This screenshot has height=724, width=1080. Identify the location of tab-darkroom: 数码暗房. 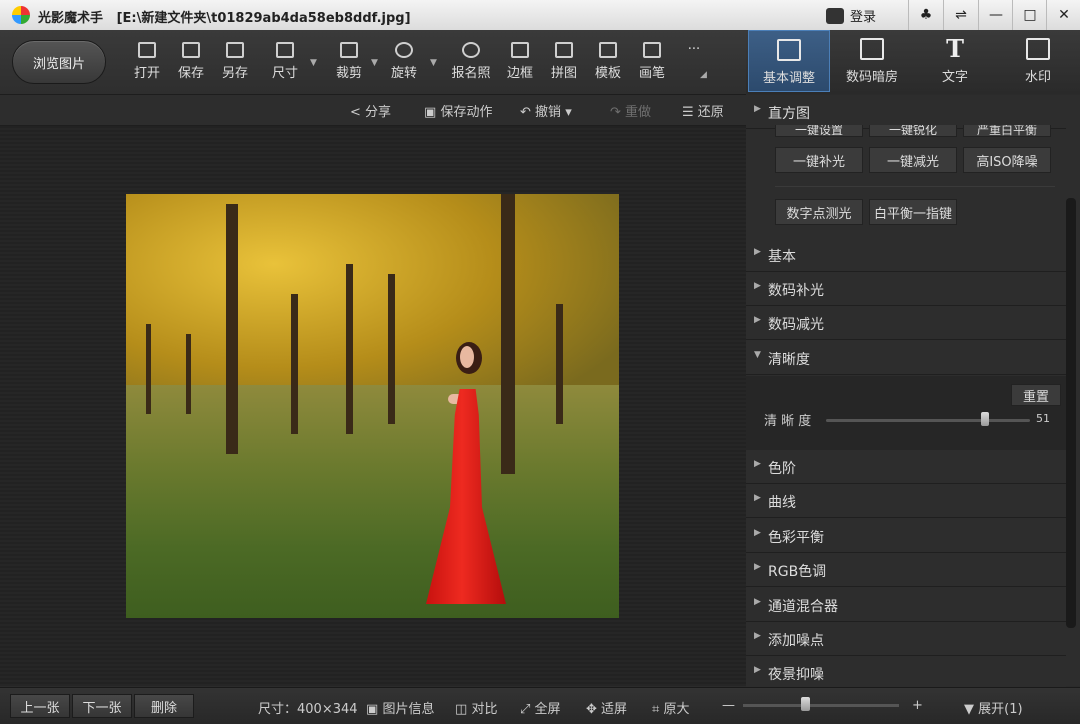
(872, 61).